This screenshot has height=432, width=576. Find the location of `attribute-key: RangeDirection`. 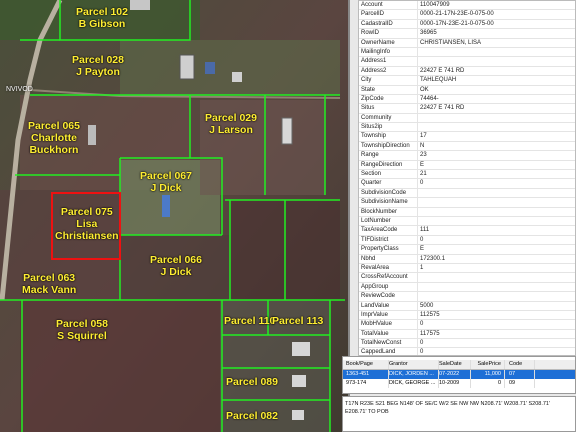

attribute-key: RangeDirection is located at coordinates (382, 164).